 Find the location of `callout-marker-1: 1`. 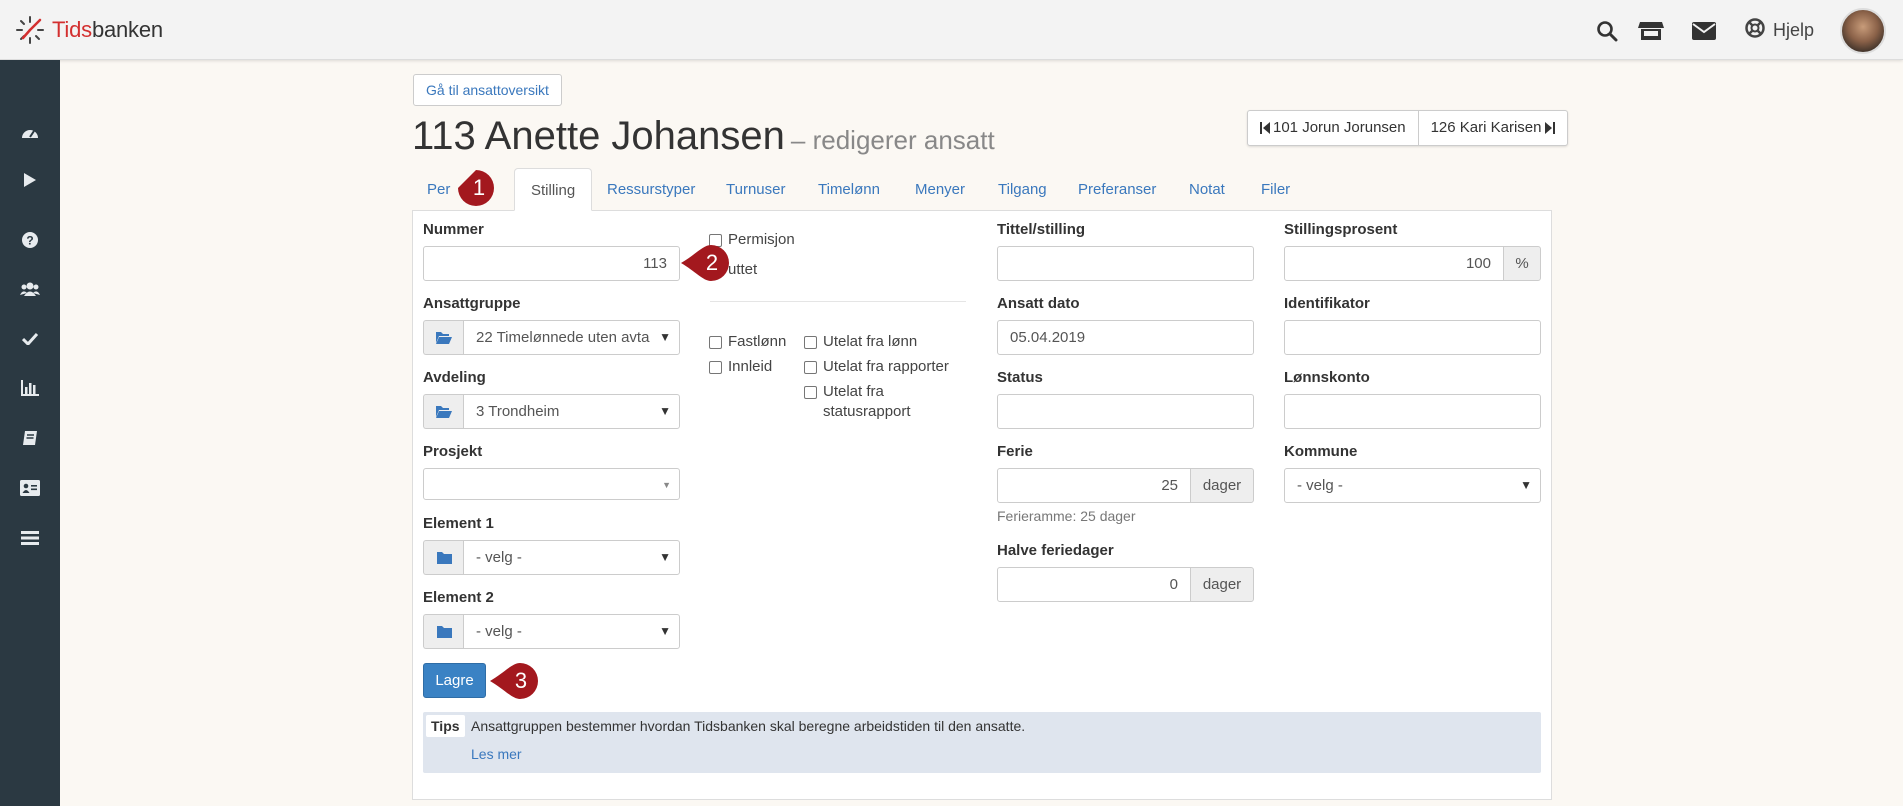

callout-marker-1: 1 is located at coordinates (472, 188).